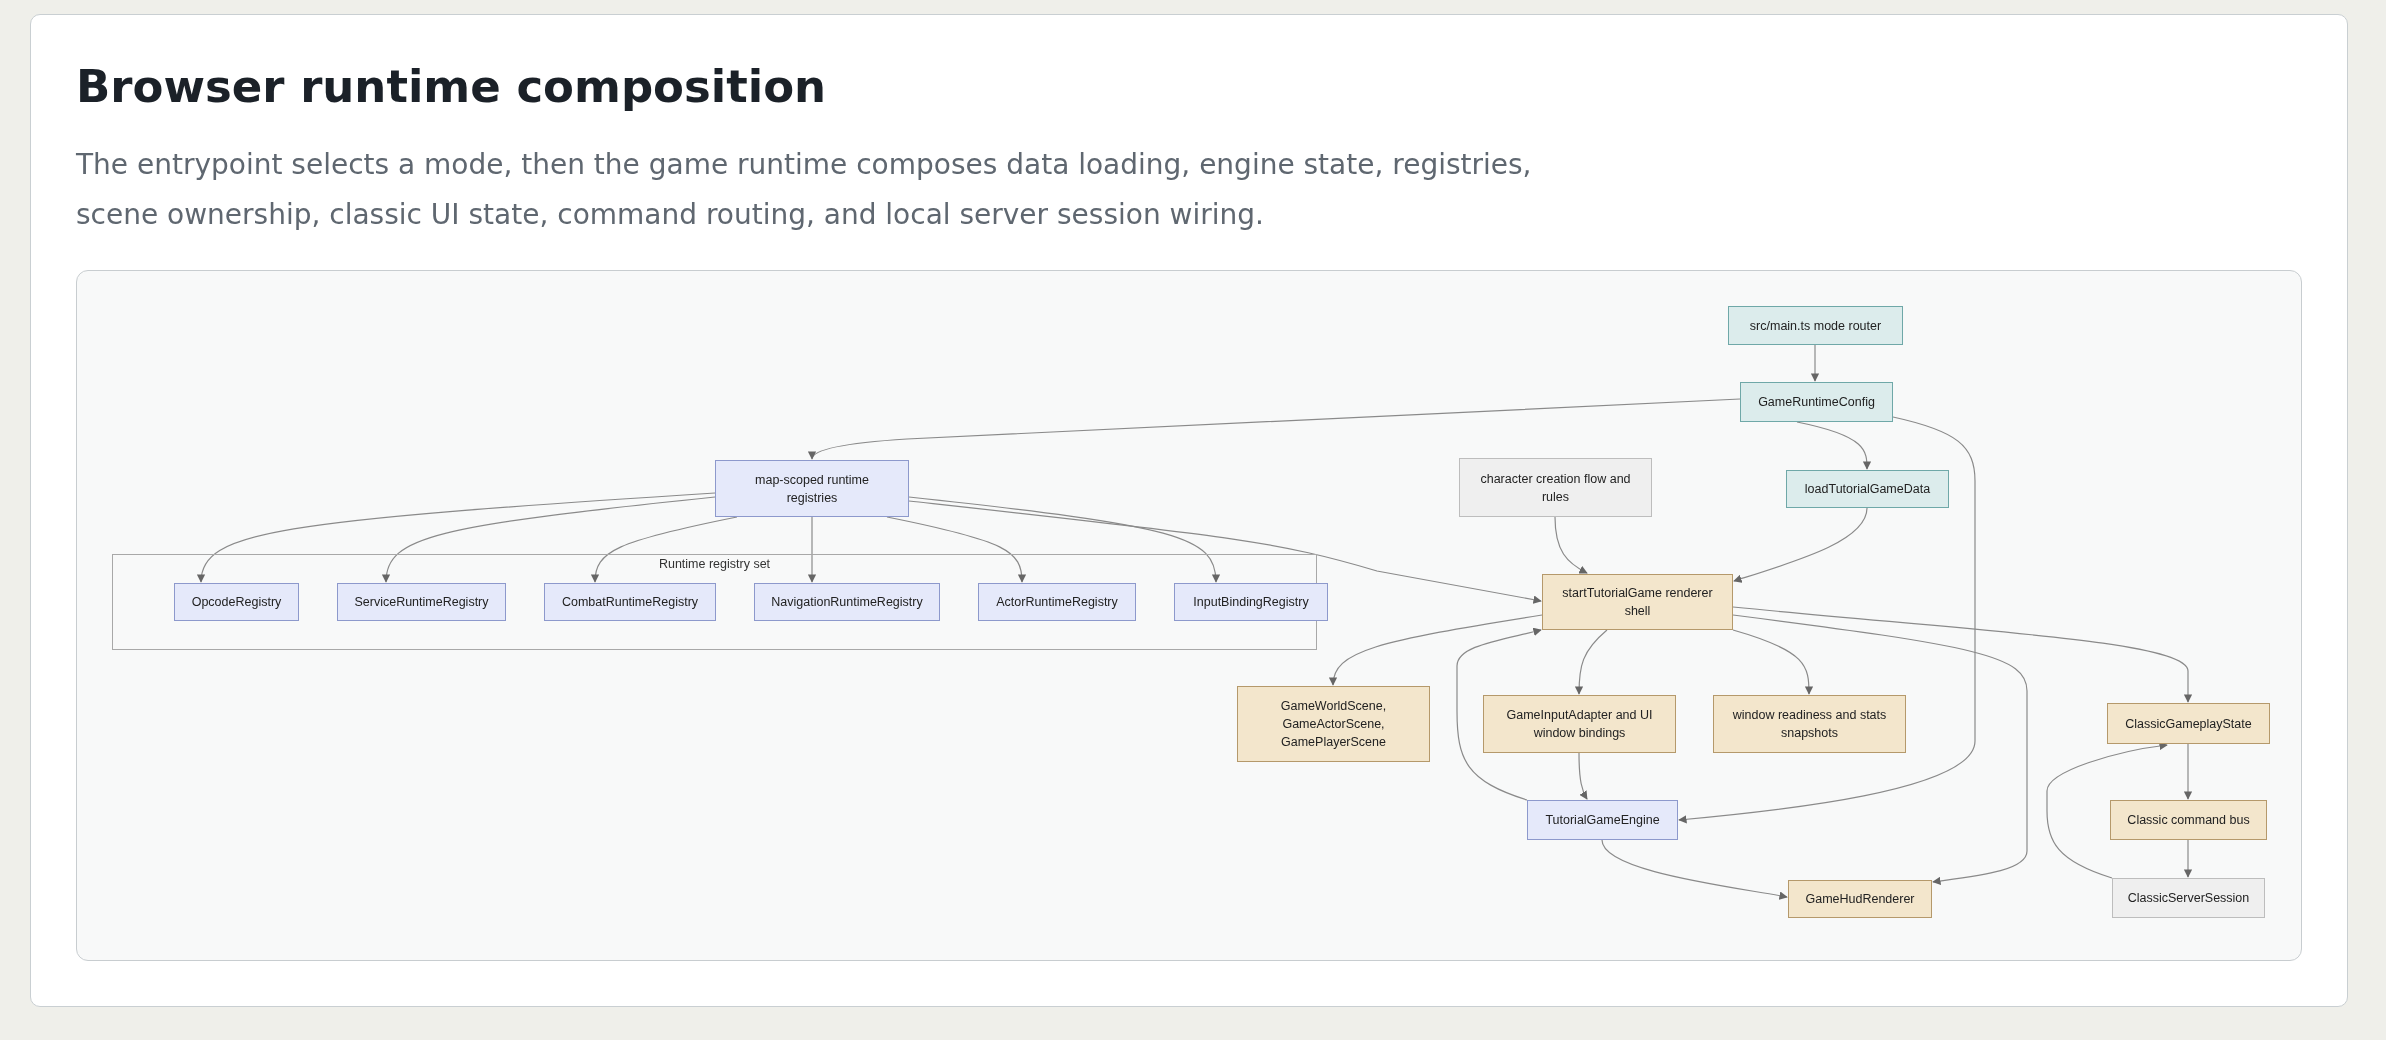  What do you see at coordinates (1579, 724) in the screenshot?
I see `diagram-node: GameInputAdapter and UI window bindings` at bounding box center [1579, 724].